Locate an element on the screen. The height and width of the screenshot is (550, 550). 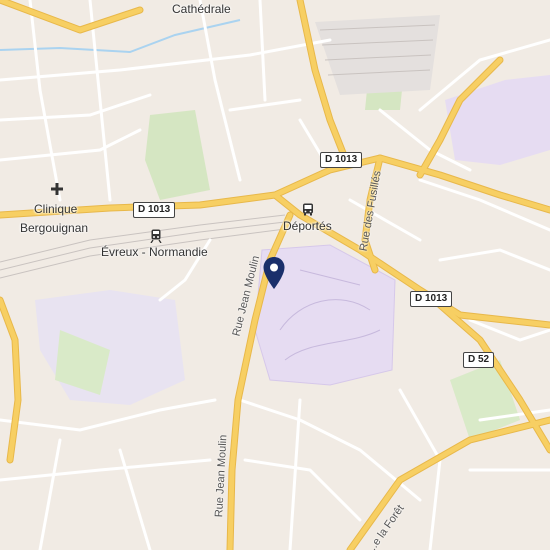
cross-icon is located at coordinates (57, 189).